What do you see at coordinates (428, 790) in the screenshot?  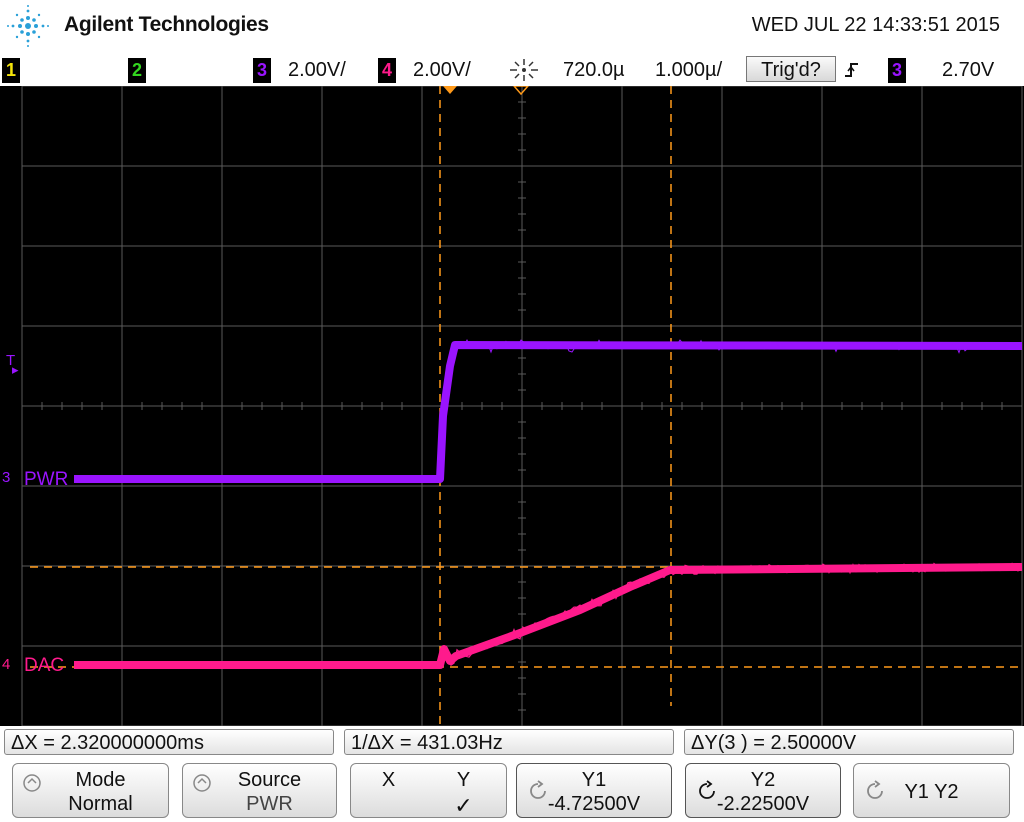 I see `xy-select-softkey: X Y ✓` at bounding box center [428, 790].